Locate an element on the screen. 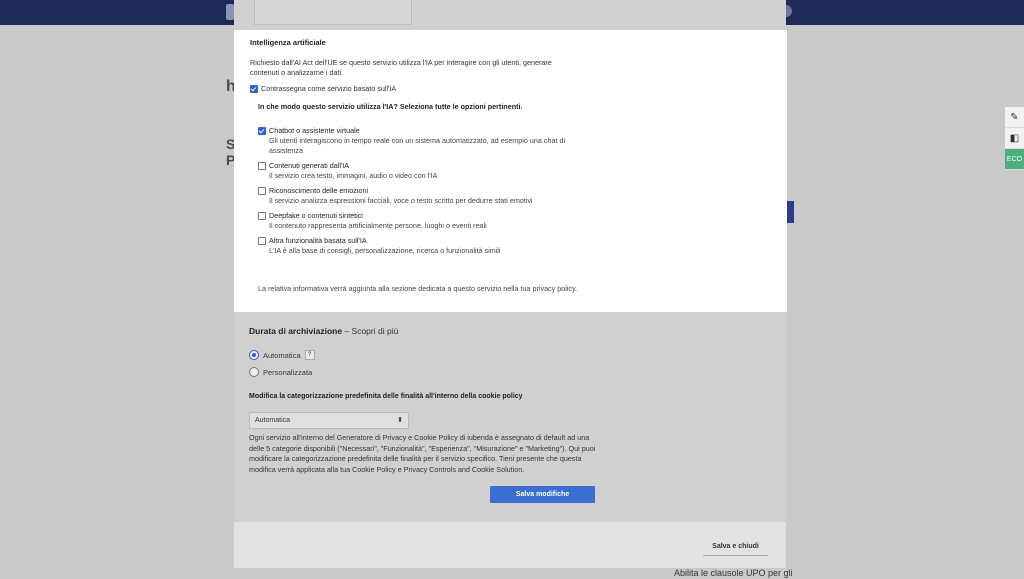 This screenshot has height=579, width=1024. side-tabs: ✎ ◧ ECO is located at coordinates (1014, 138).